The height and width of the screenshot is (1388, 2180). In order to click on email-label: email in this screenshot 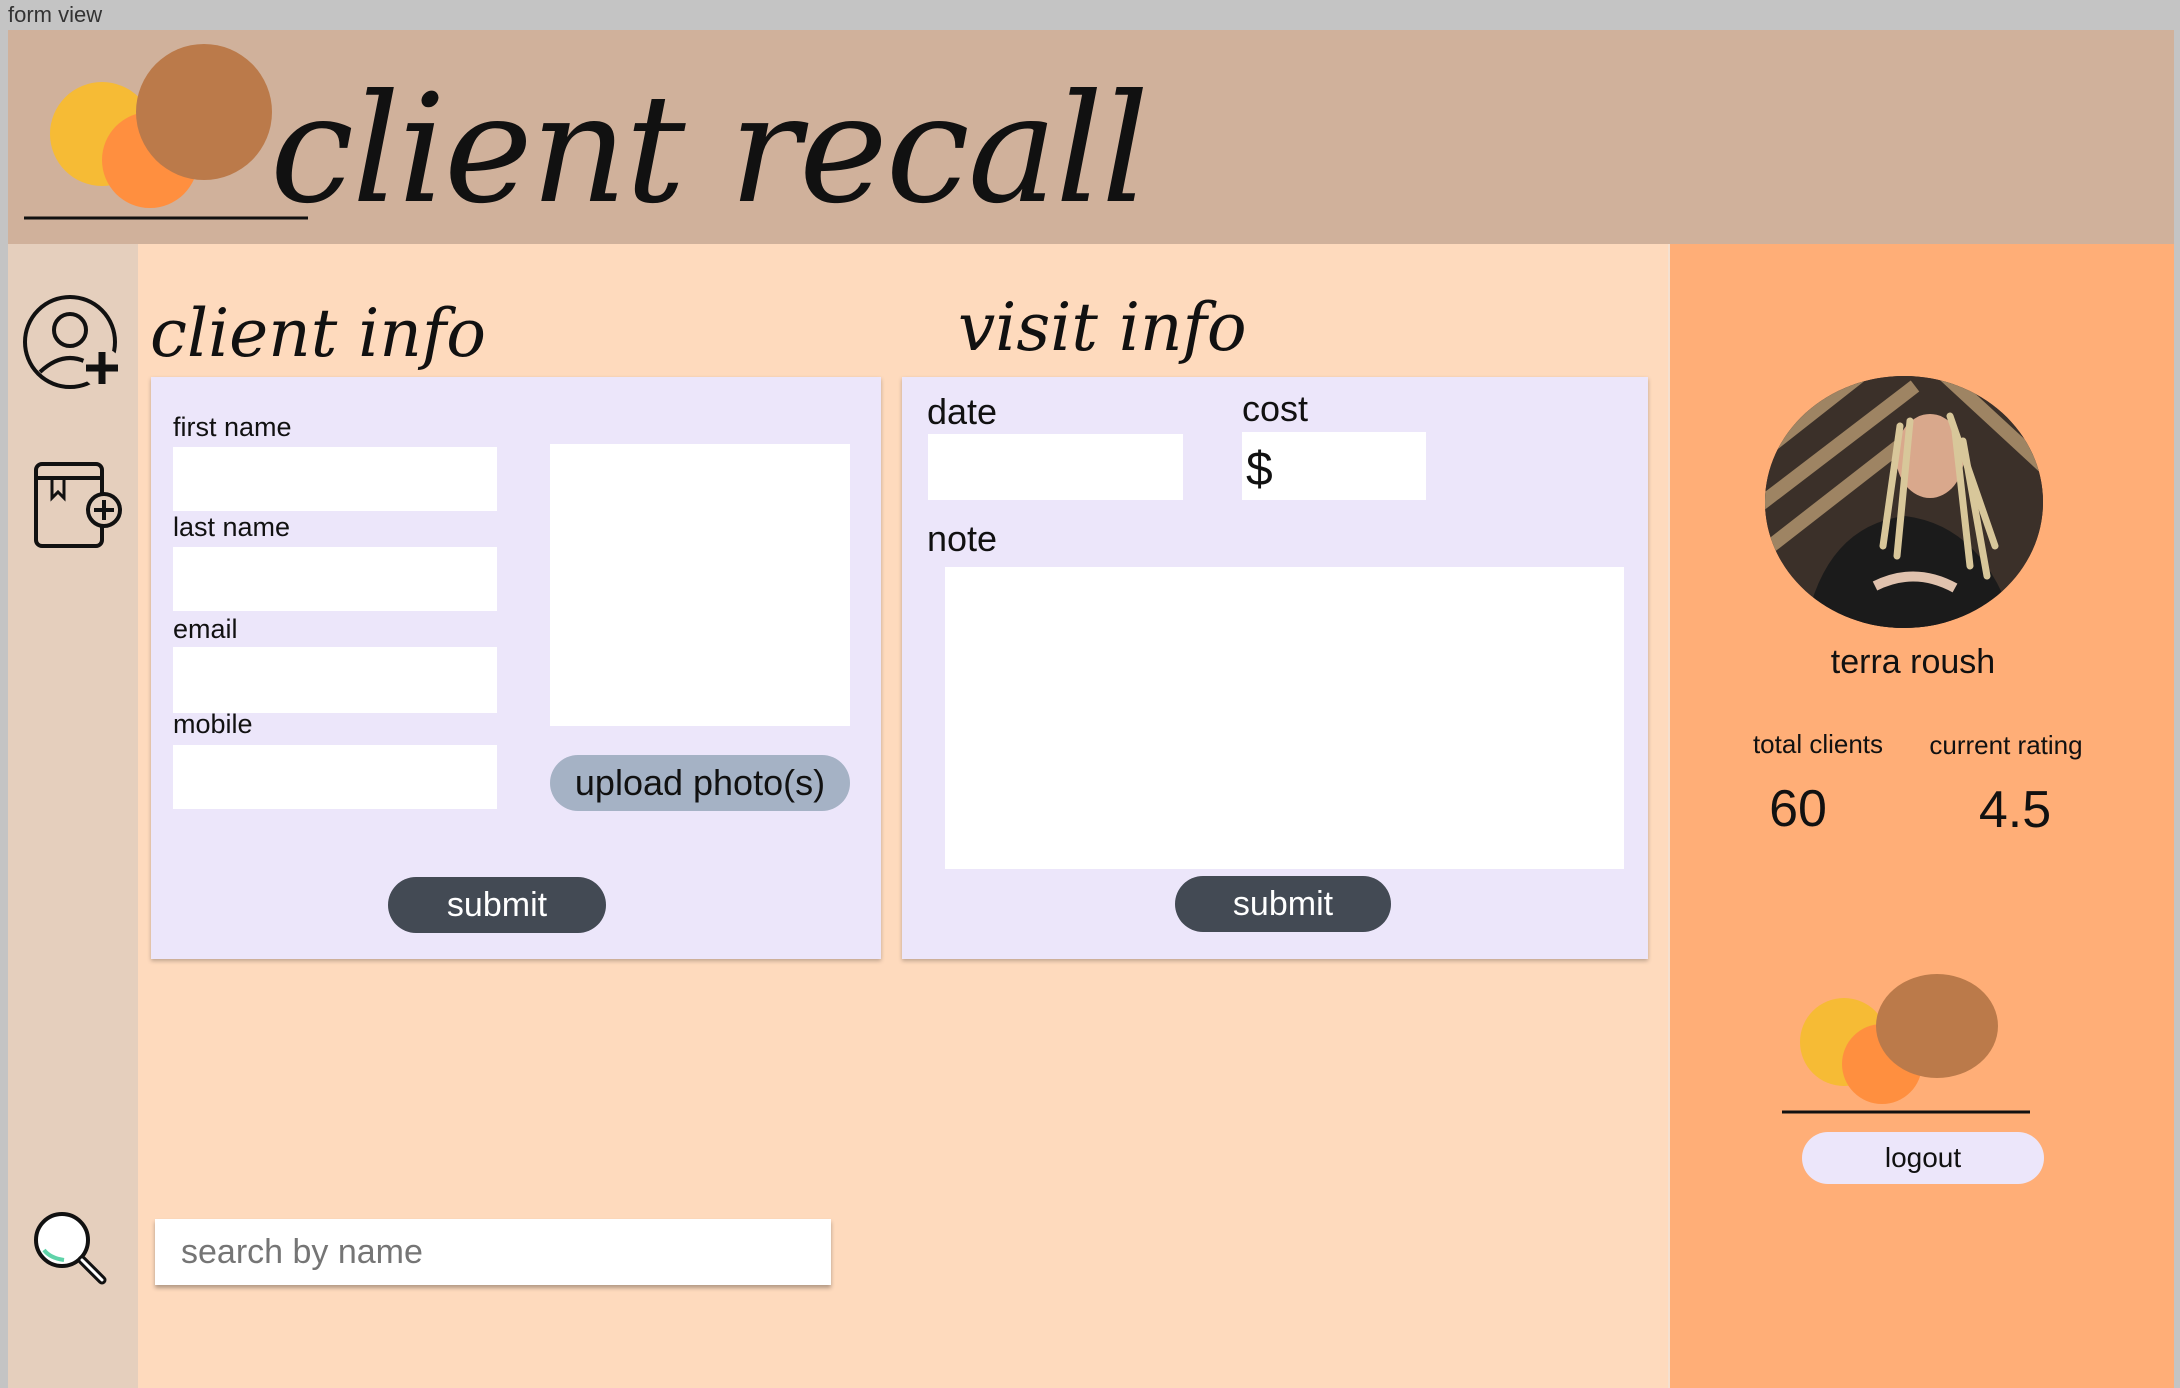, I will do `click(205, 629)`.